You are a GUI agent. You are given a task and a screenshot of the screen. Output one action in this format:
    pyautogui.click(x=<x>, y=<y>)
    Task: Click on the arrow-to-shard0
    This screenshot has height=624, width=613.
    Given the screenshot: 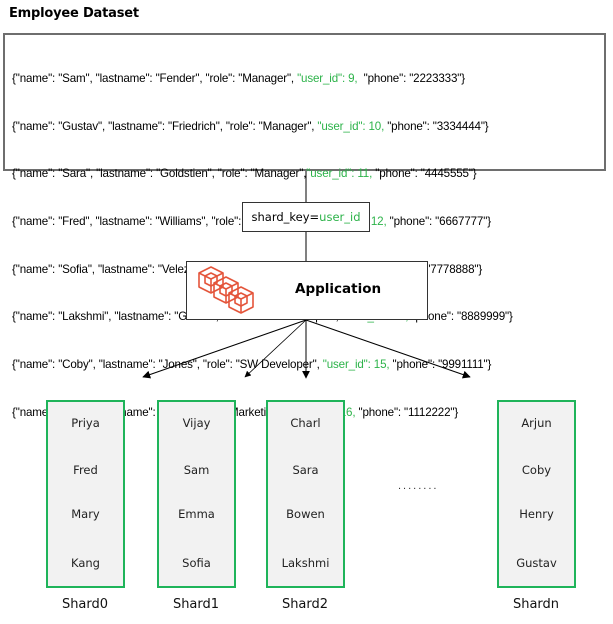 What is the action you would take?
    pyautogui.click(x=224, y=349)
    